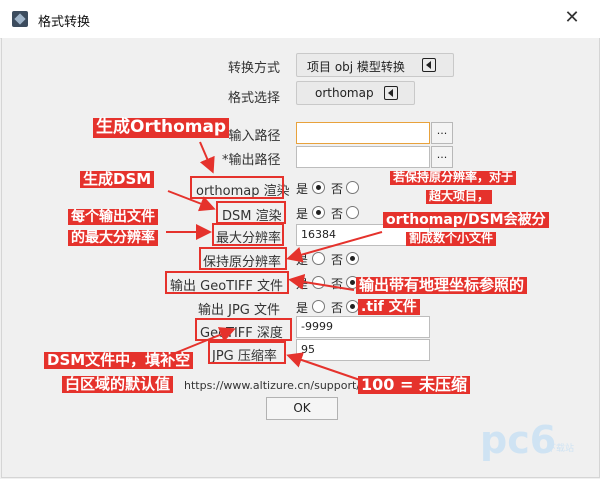 The height and width of the screenshot is (479, 600). Describe the element at coordinates (201, 342) in the screenshot. I see `arrow-depth` at that location.